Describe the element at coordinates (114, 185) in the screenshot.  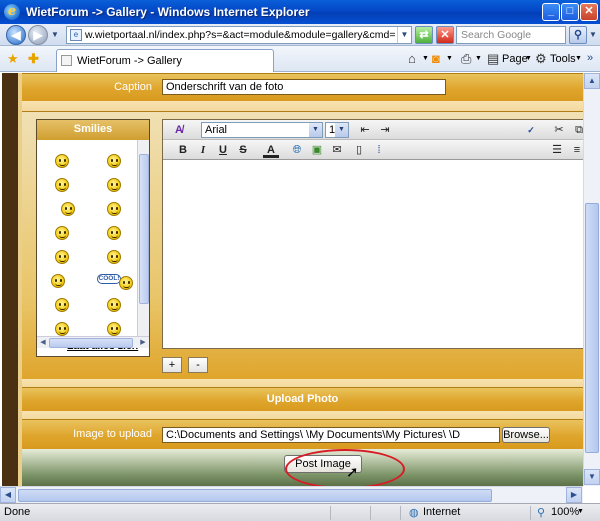
I see `smiley-laugh-icon` at that location.